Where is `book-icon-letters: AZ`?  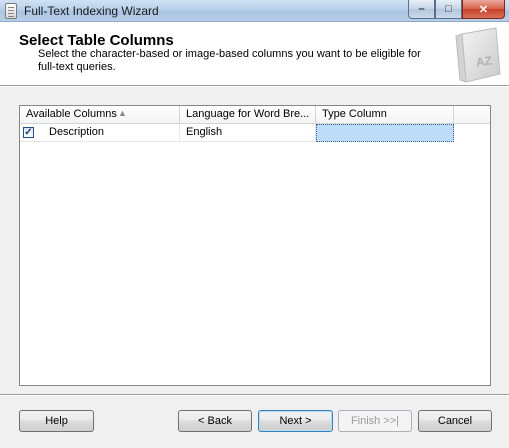
book-icon-letters: AZ is located at coordinates (484, 61).